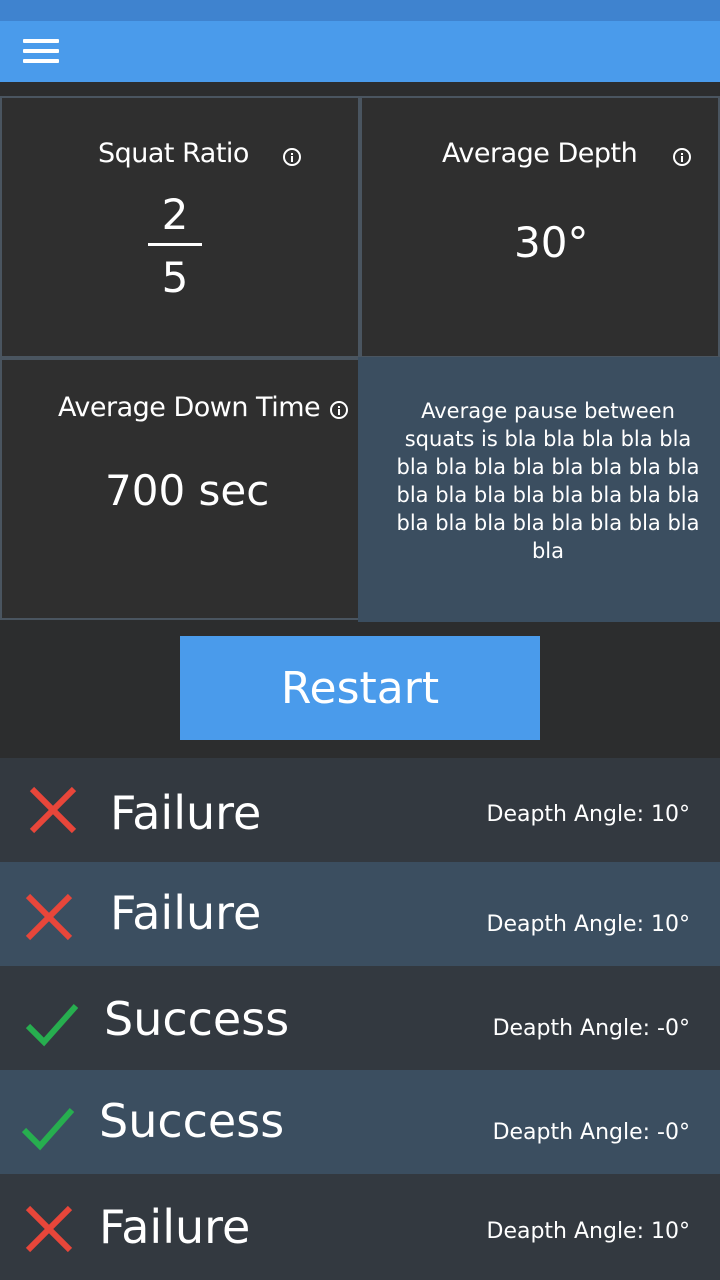  I want to click on squat-ratio-title: Squat Ratio, so click(173, 153).